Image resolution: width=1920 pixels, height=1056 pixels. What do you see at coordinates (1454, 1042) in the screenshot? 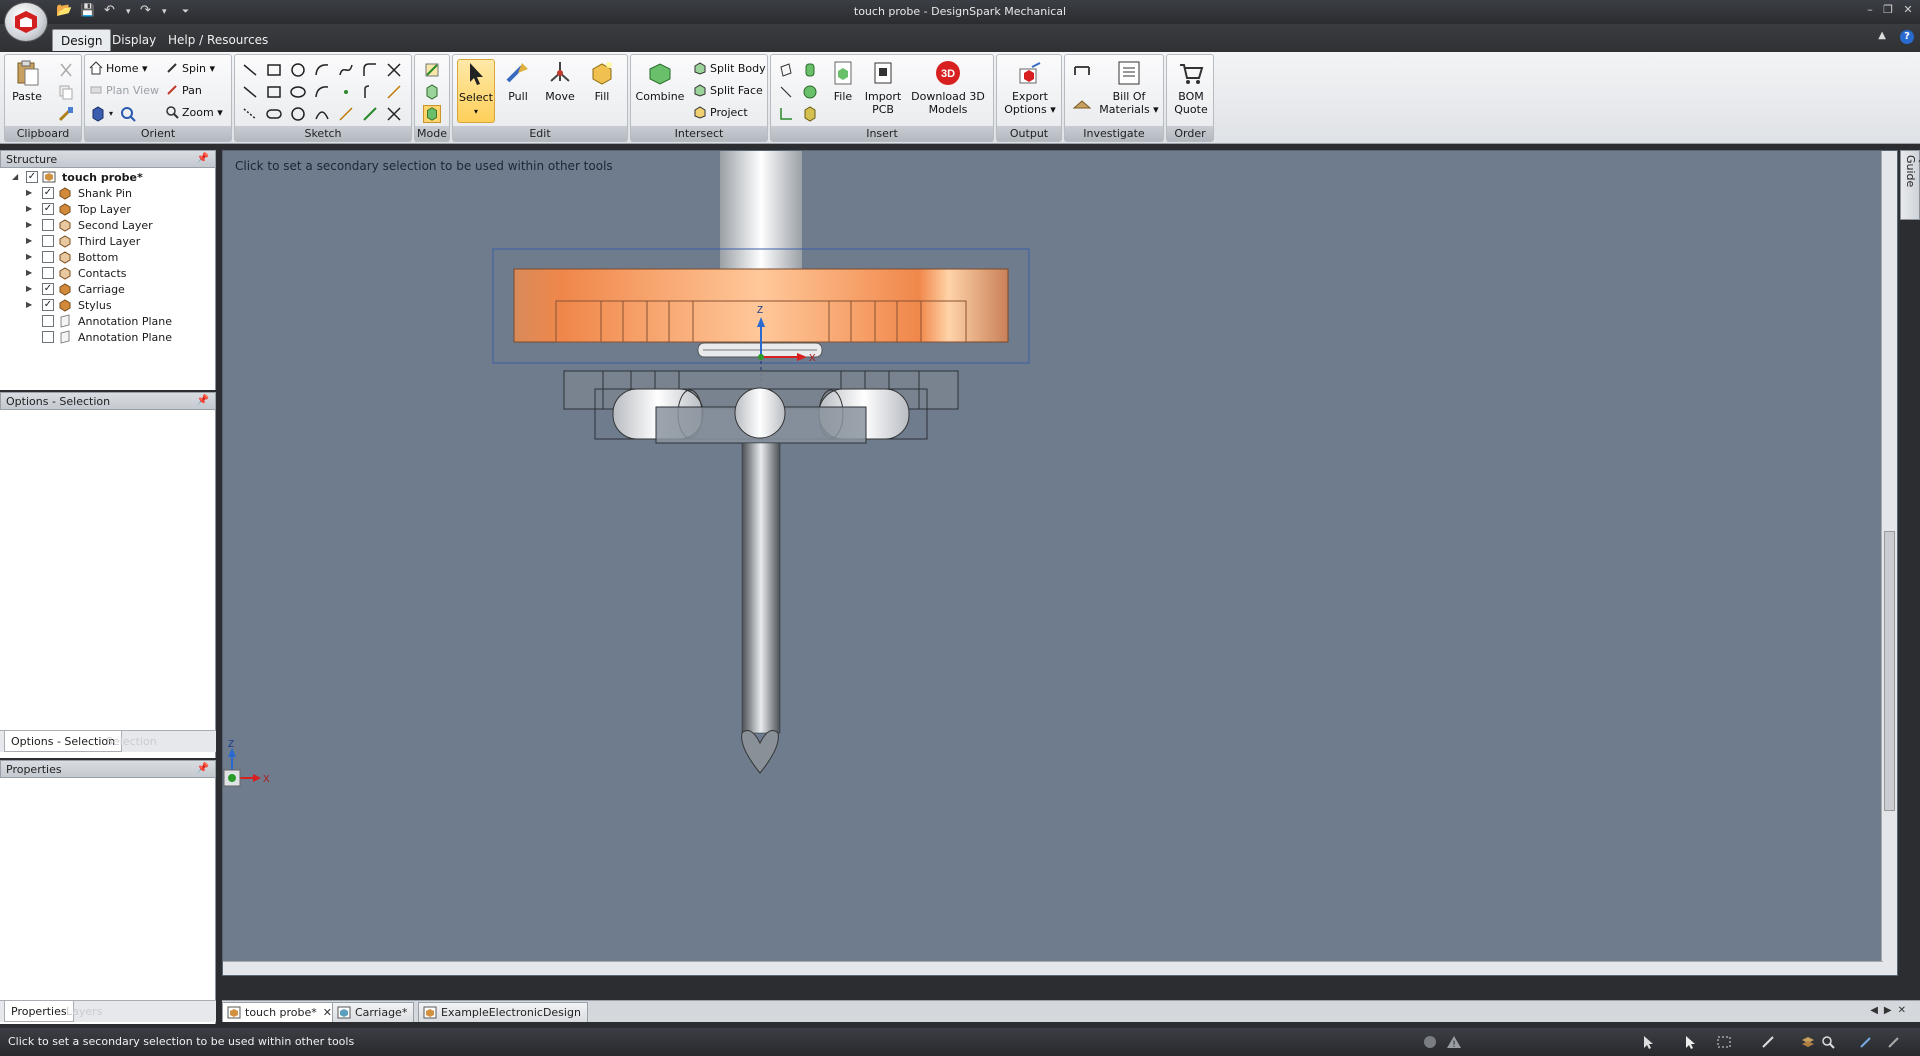
I see `warning-icon: !` at bounding box center [1454, 1042].